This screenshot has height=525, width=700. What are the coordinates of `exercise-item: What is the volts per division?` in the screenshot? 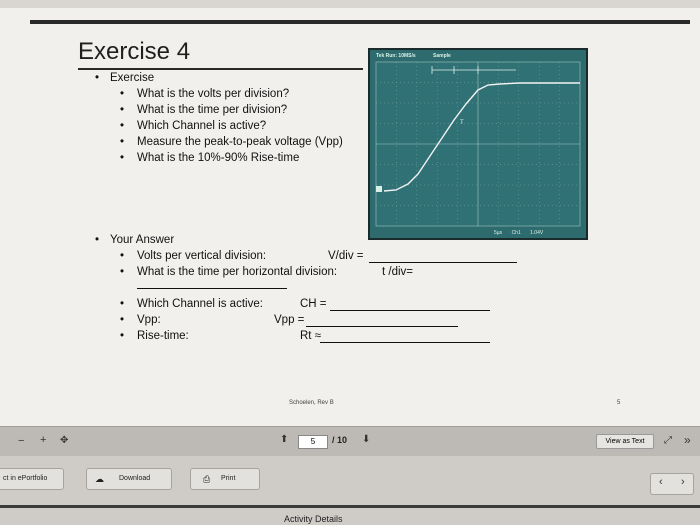 It's located at (237, 94).